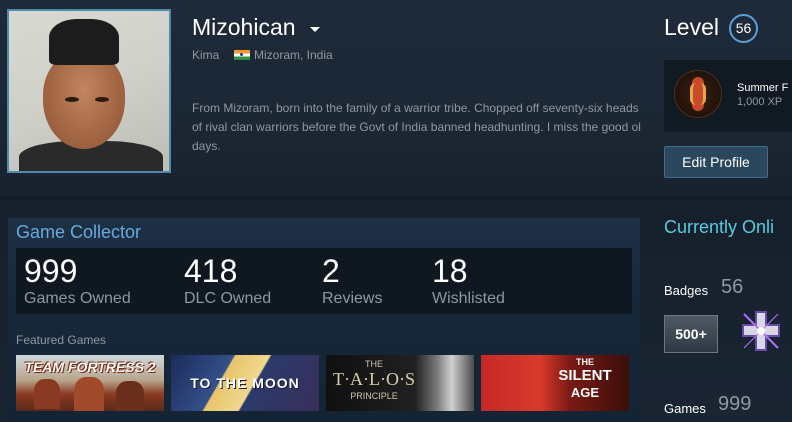  Describe the element at coordinates (79, 232) in the screenshot. I see `showcase-title: Game Collector` at that location.